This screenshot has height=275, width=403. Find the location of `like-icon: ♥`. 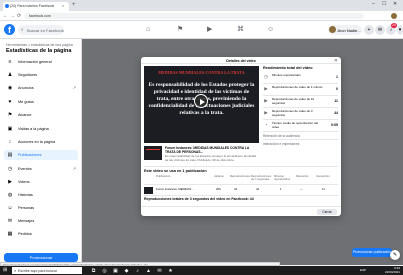

like-icon: ♥ is located at coordinates (10, 102).